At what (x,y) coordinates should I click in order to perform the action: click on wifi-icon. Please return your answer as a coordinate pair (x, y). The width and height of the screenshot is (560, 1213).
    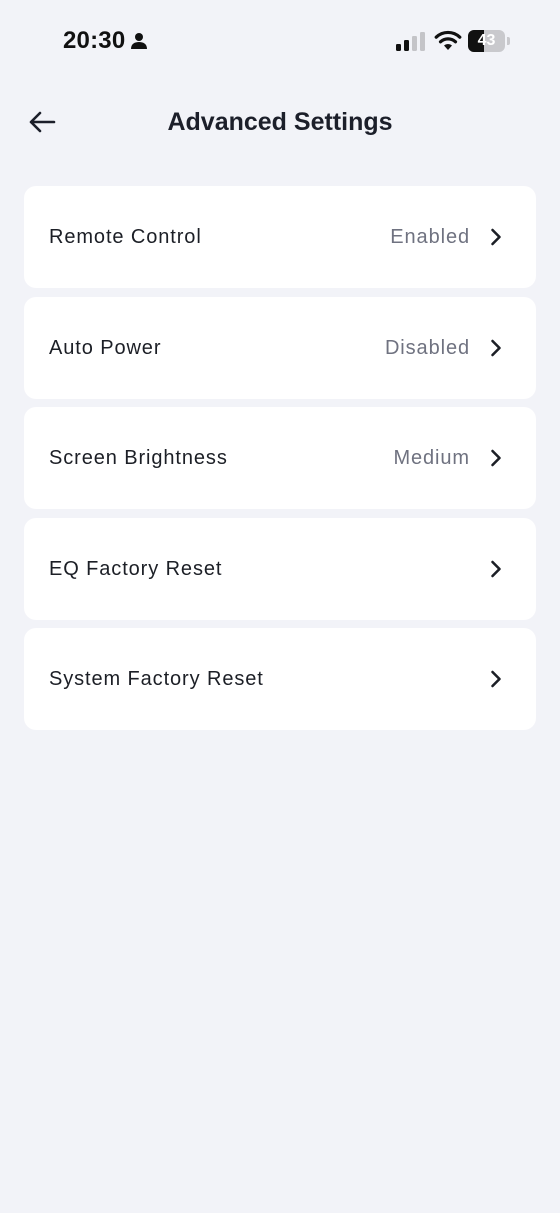
    Looking at the image, I should click on (448, 40).